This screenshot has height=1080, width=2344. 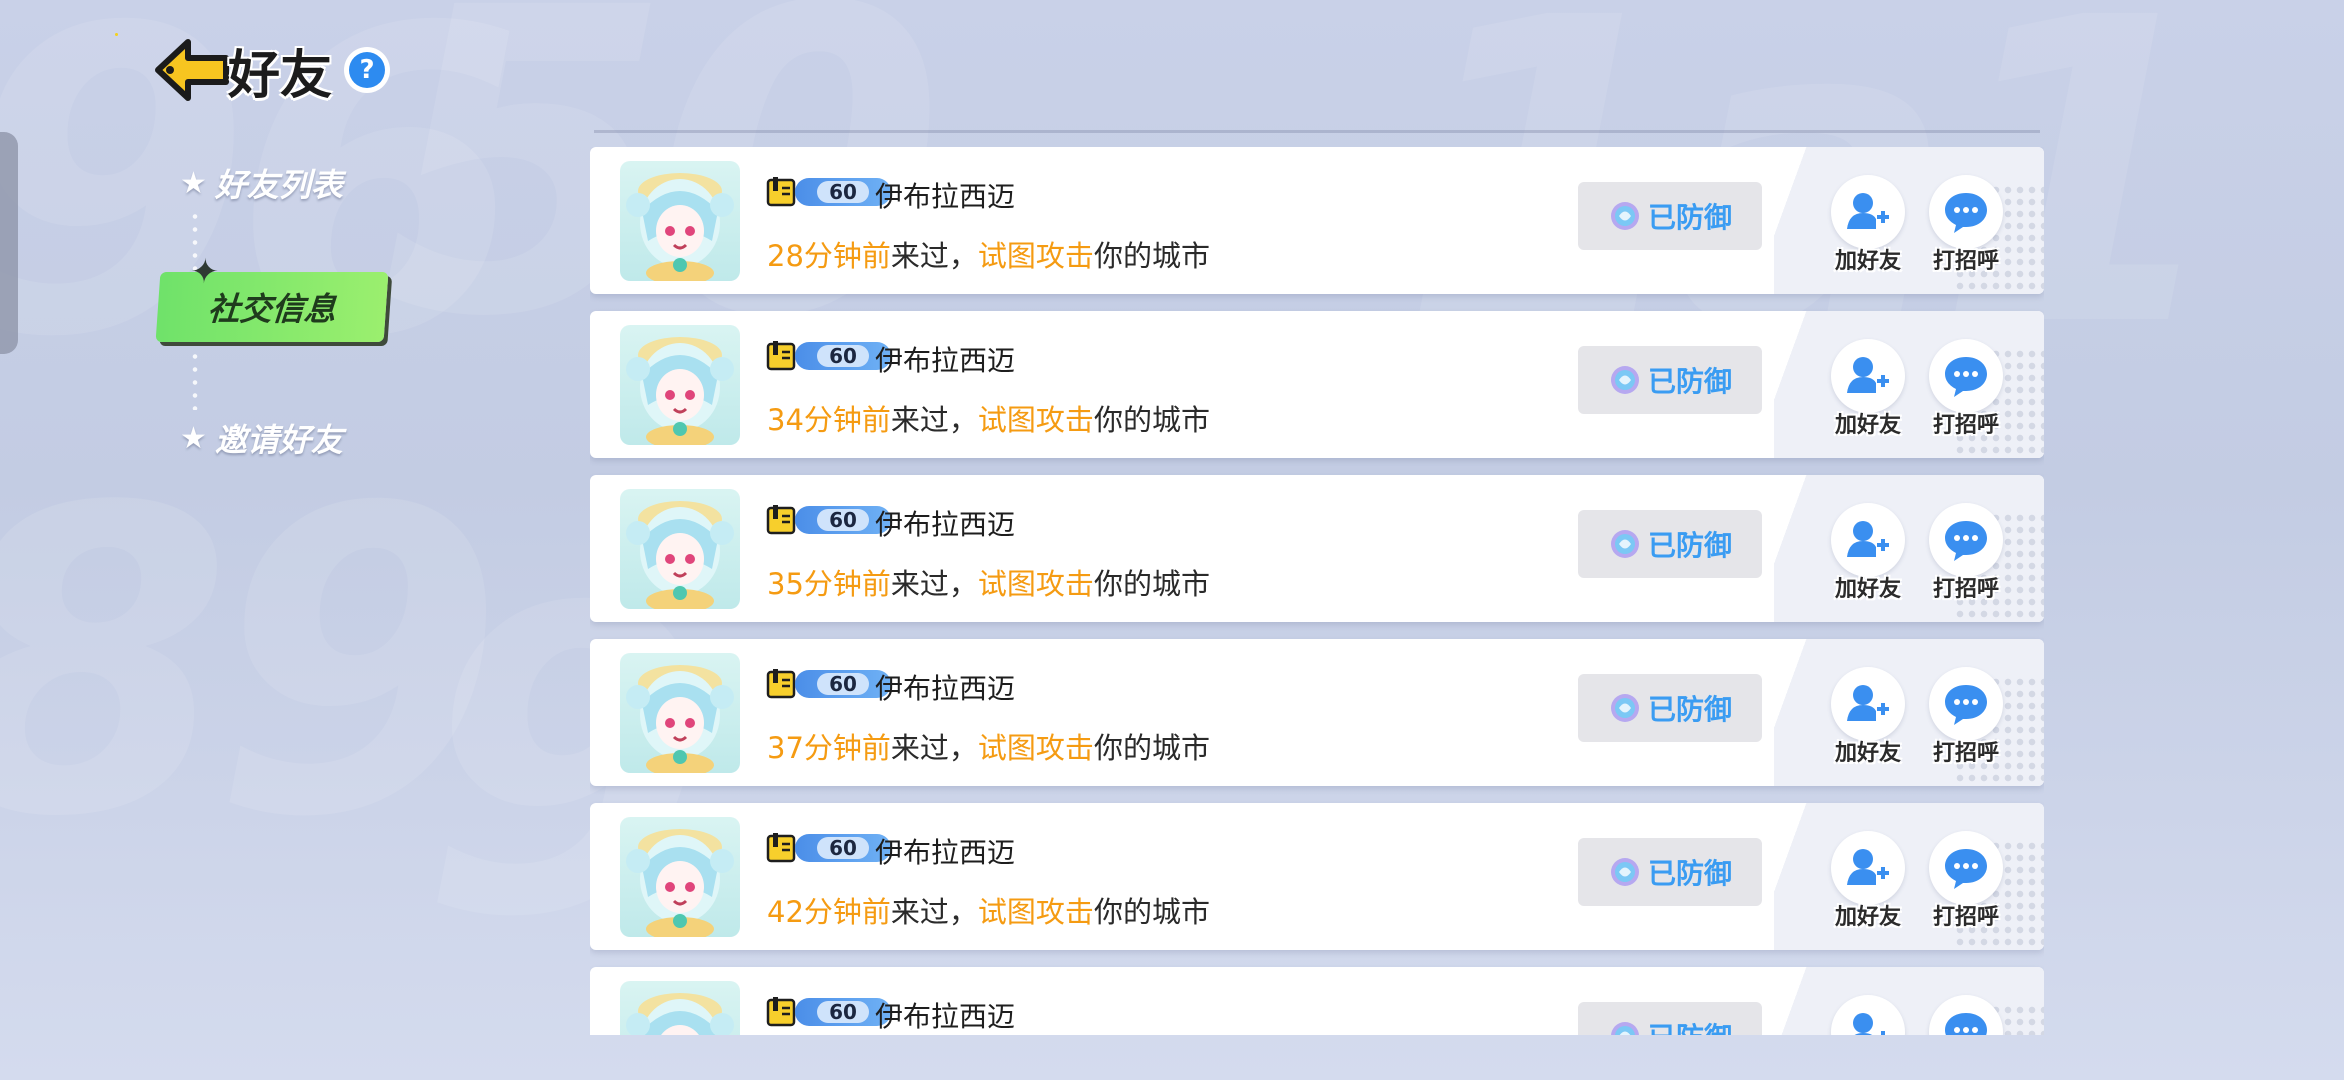 I want to click on nav-item-friend-list: ★ 好友列表, so click(x=261, y=183).